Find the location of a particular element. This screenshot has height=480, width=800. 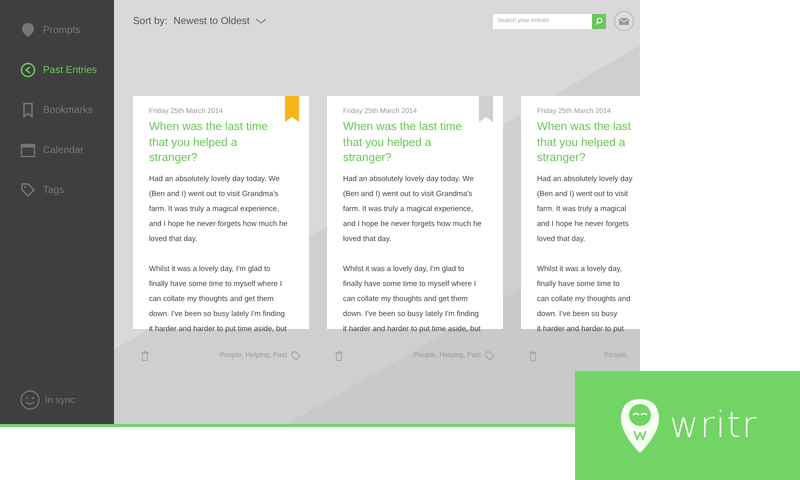

search-button is located at coordinates (599, 21).